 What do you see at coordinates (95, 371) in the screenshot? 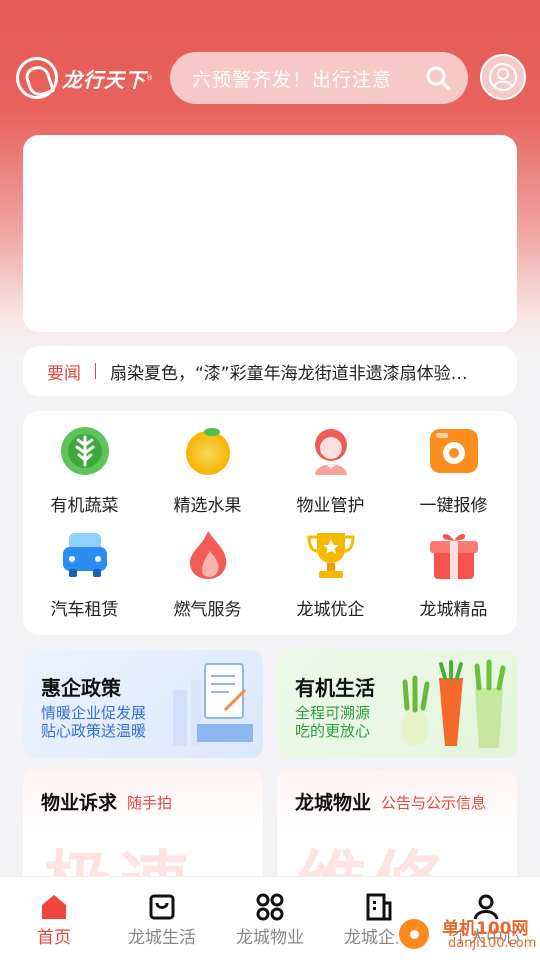
I see `news-divider` at bounding box center [95, 371].